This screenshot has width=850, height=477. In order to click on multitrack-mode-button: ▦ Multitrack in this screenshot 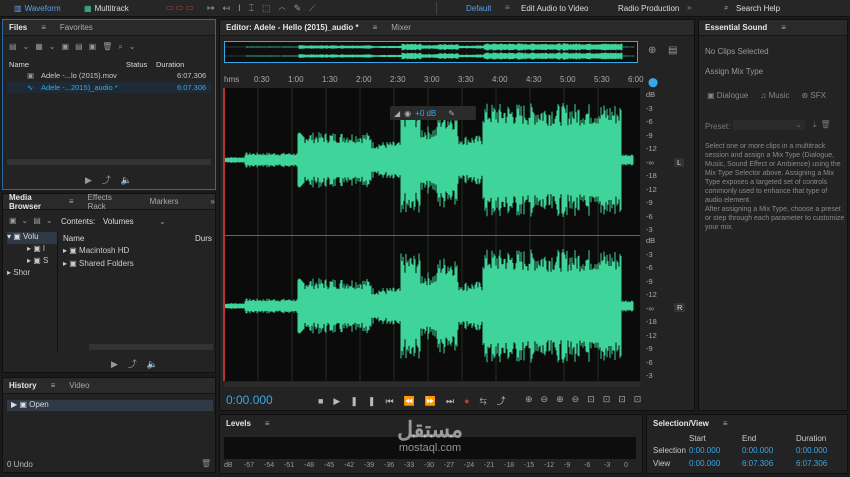, I will do `click(106, 8)`.